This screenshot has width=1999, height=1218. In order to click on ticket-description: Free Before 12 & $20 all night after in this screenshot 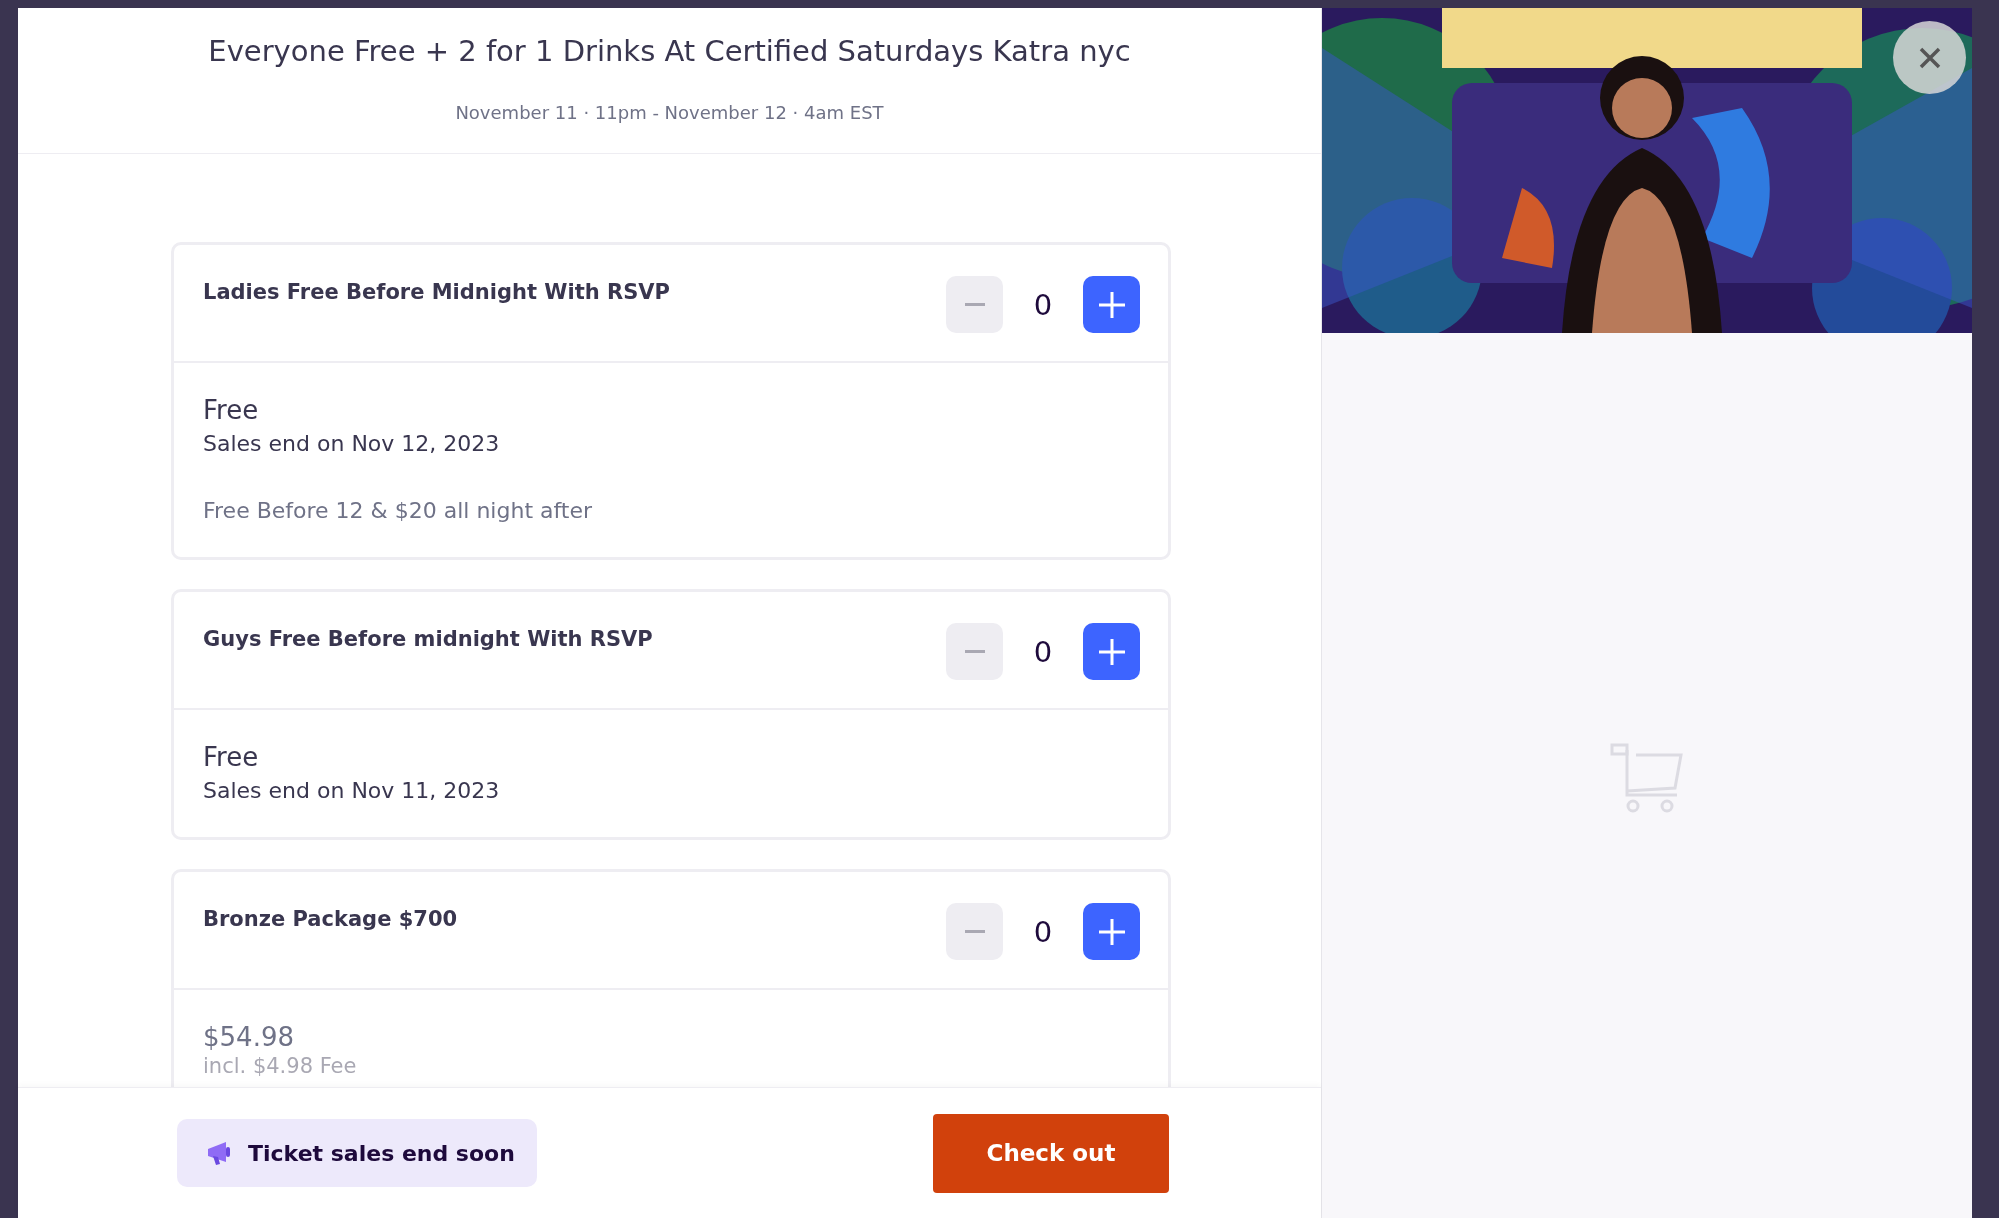, I will do `click(398, 510)`.